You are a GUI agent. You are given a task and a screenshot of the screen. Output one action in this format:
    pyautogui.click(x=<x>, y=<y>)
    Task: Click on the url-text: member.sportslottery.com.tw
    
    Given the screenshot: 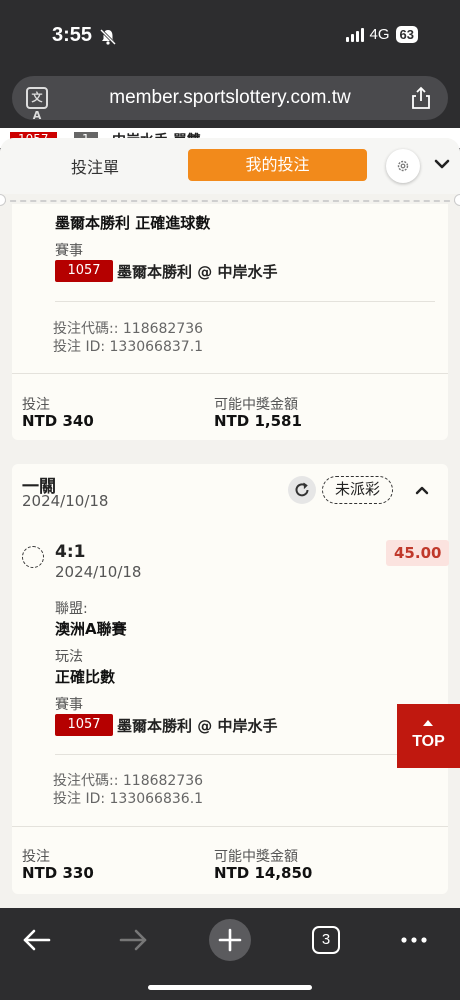 What is the action you would take?
    pyautogui.click(x=230, y=98)
    